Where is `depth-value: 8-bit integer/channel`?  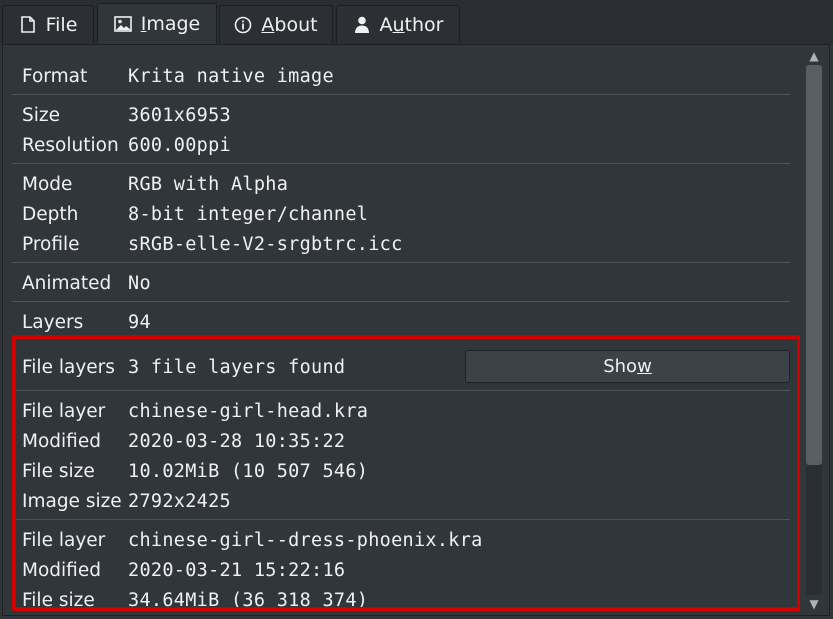 depth-value: 8-bit integer/channel is located at coordinates (248, 214).